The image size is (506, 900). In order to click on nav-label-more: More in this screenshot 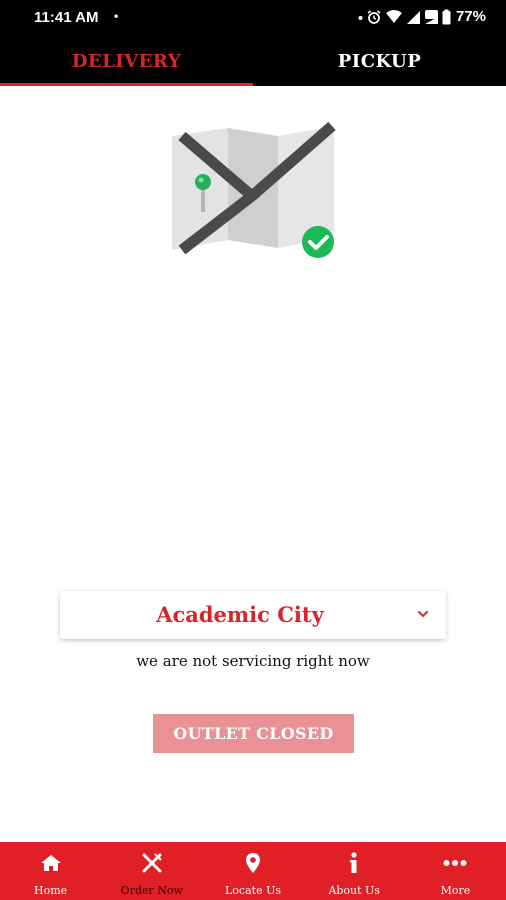, I will do `click(455, 890)`.